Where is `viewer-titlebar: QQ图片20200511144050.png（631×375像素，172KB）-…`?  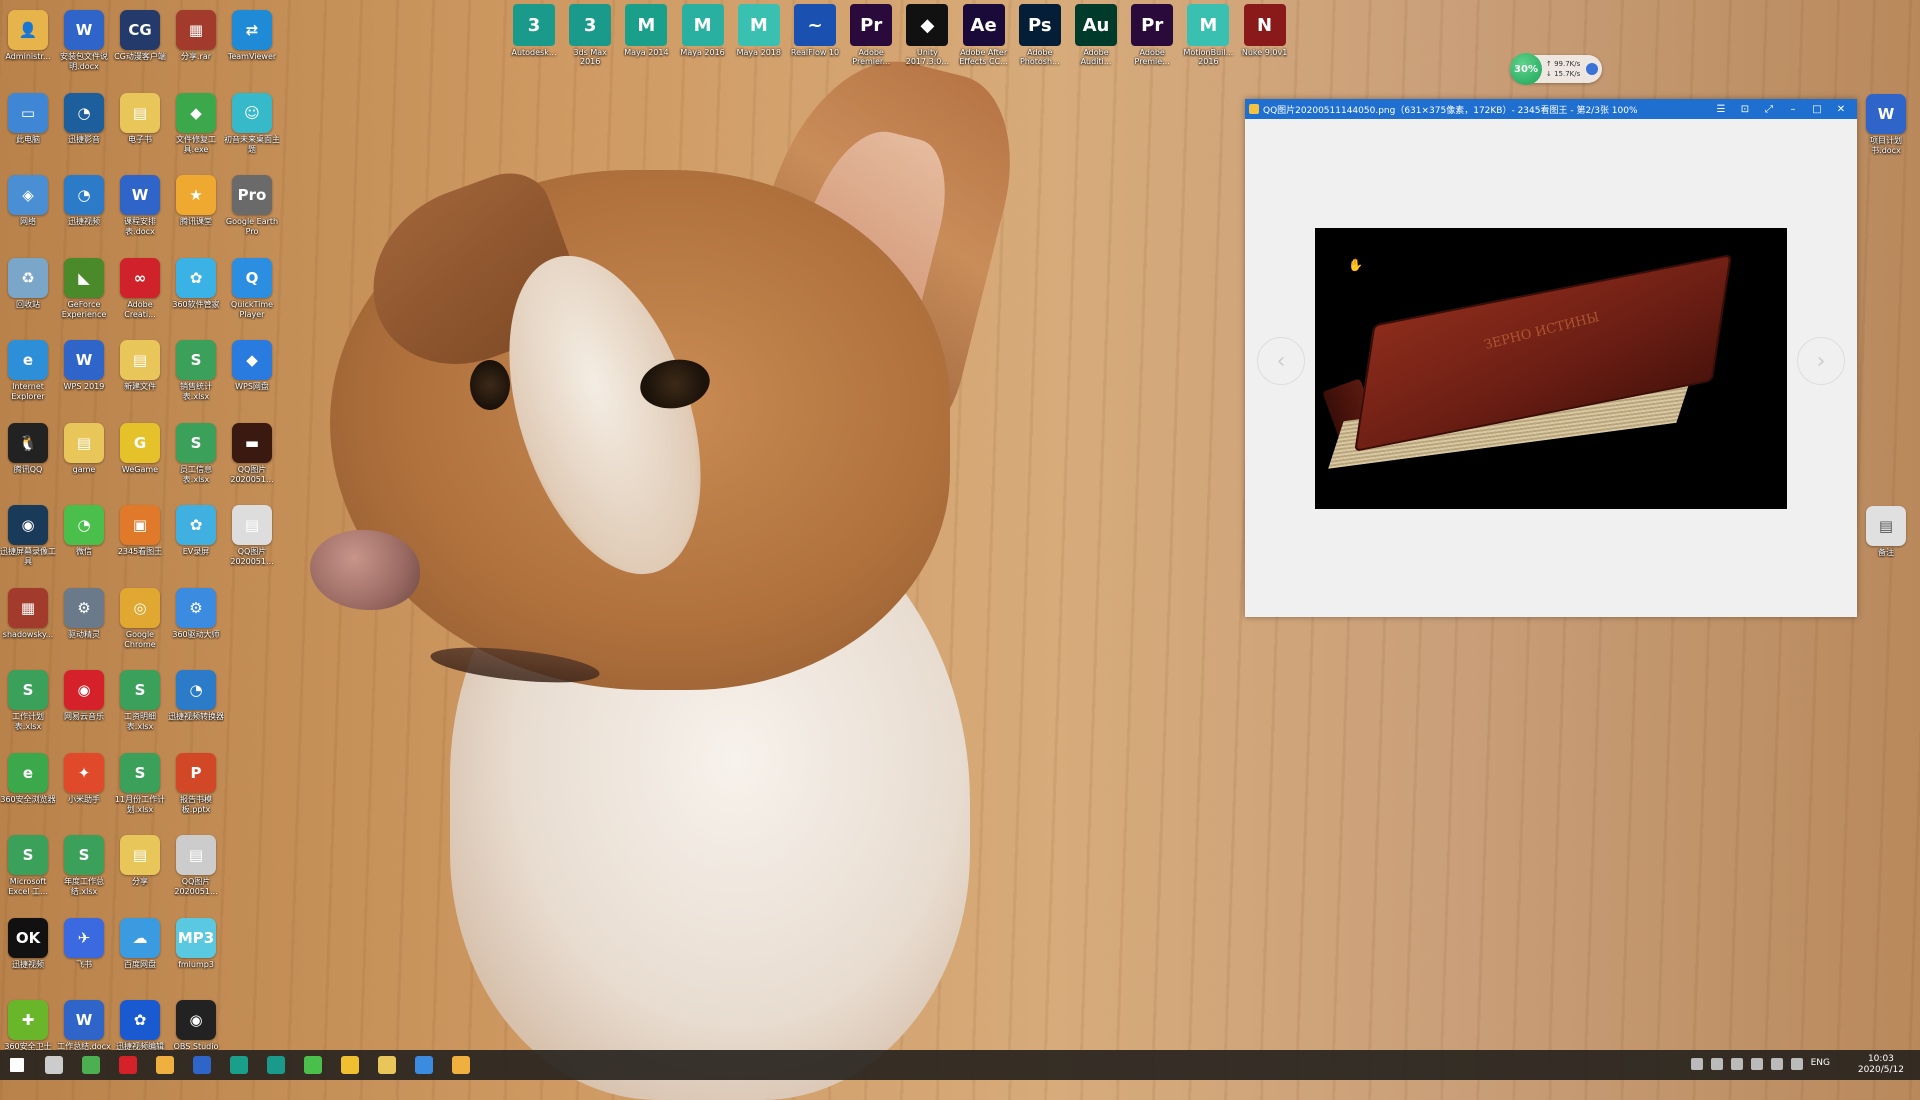 viewer-titlebar: QQ图片20200511144050.png（631×375像素，172KB）-… is located at coordinates (1551, 109).